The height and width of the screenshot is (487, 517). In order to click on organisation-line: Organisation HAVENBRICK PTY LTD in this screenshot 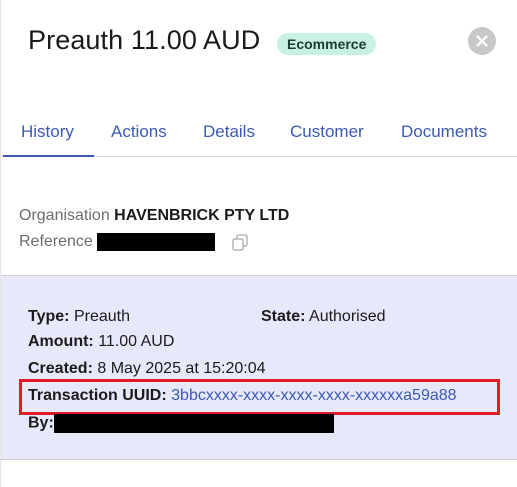, I will do `click(154, 216)`.